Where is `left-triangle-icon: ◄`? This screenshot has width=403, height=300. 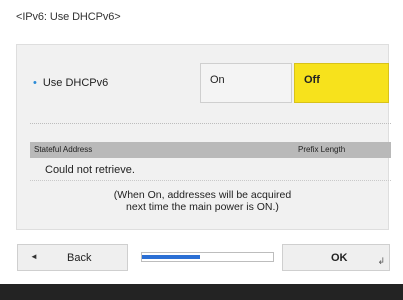
left-triangle-icon: ◄ is located at coordinates (34, 256).